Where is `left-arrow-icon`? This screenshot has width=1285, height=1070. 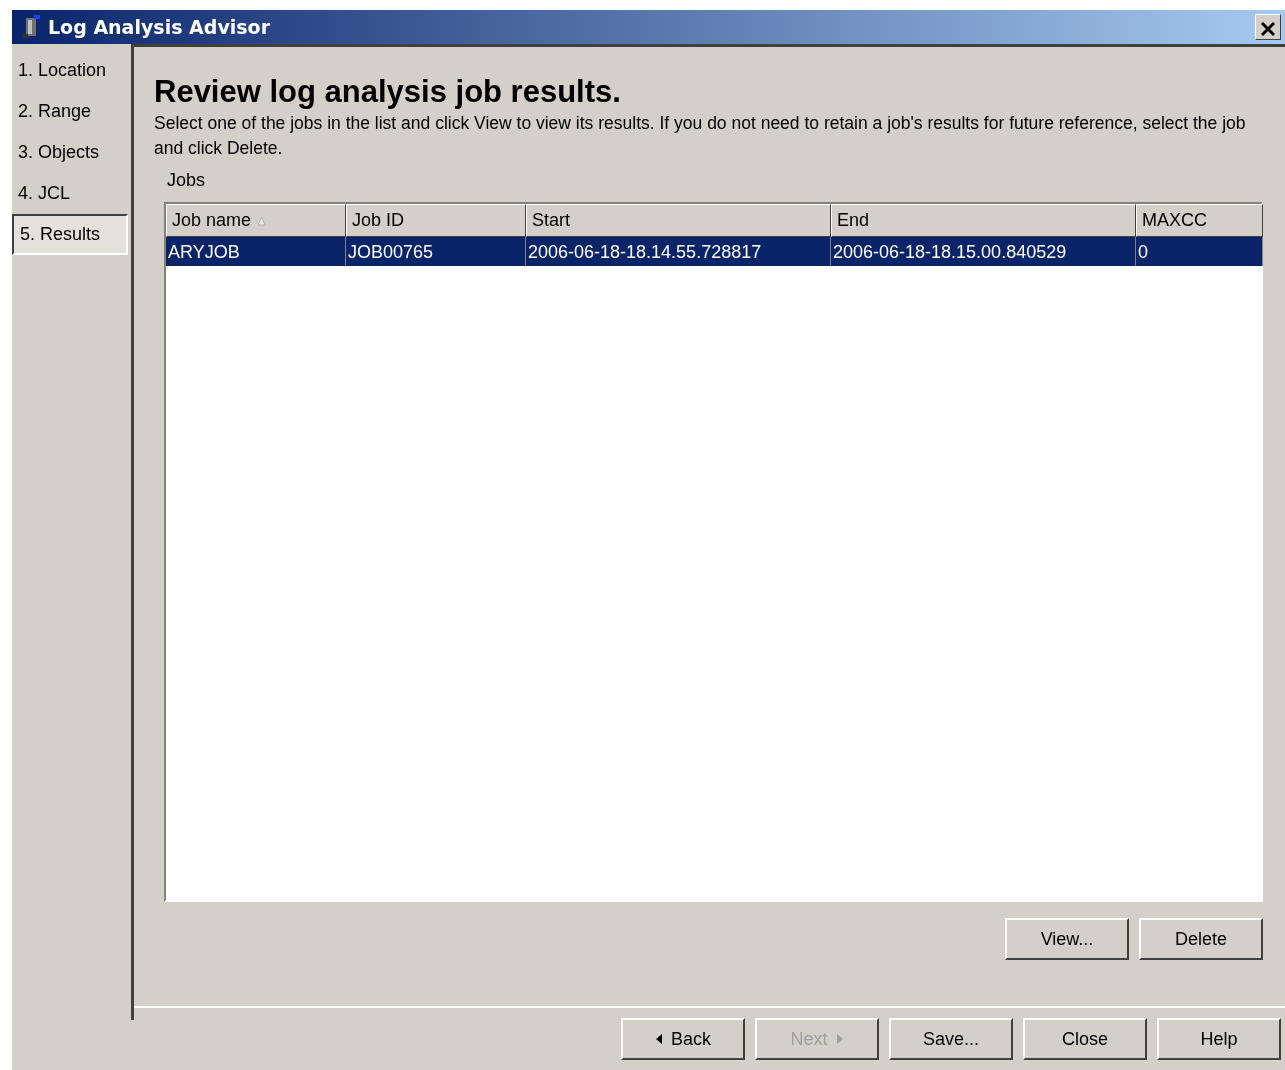
left-arrow-icon is located at coordinates (659, 1039).